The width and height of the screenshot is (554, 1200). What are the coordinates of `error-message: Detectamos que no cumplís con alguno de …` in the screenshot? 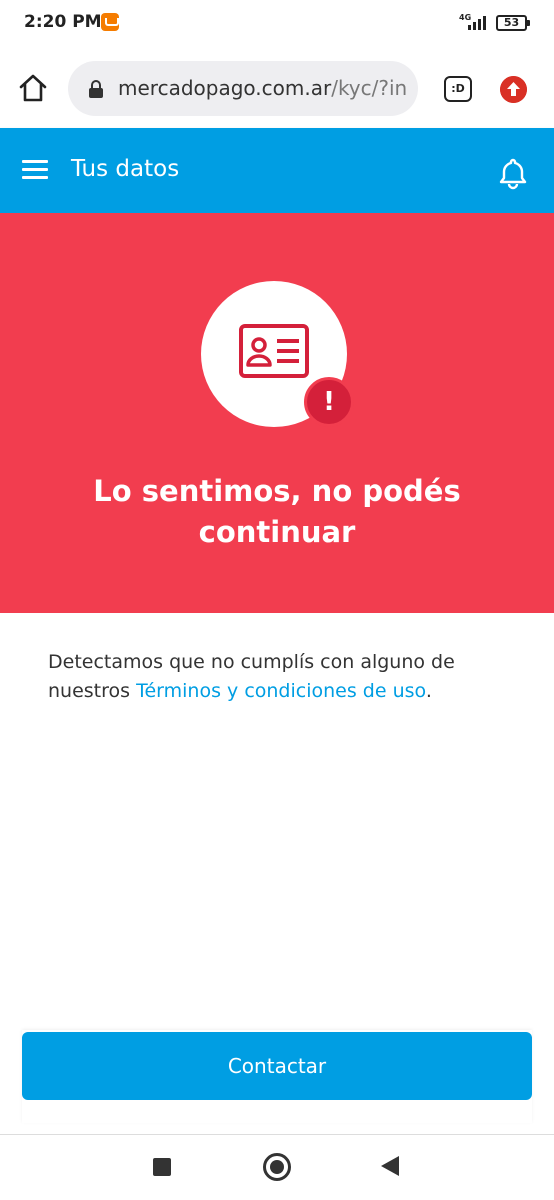 It's located at (283, 677).